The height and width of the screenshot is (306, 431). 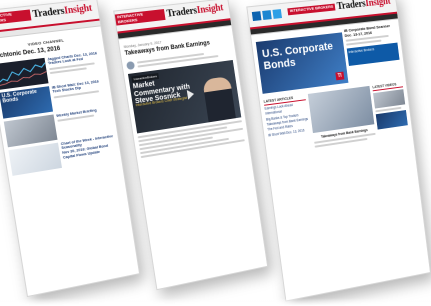 What do you see at coordinates (131, 65) in the screenshot?
I see `author-avatar` at bounding box center [131, 65].